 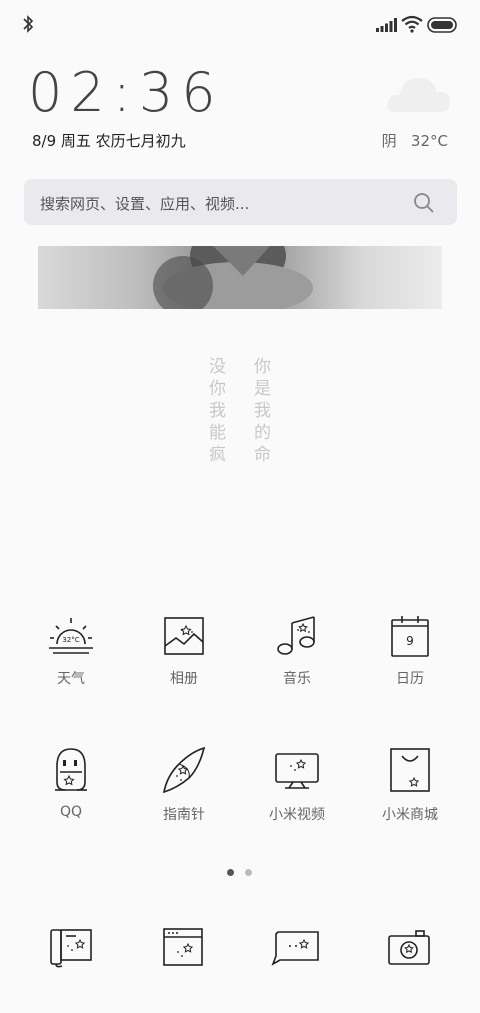 What do you see at coordinates (28, 24) in the screenshot?
I see `bluetooth-icon` at bounding box center [28, 24].